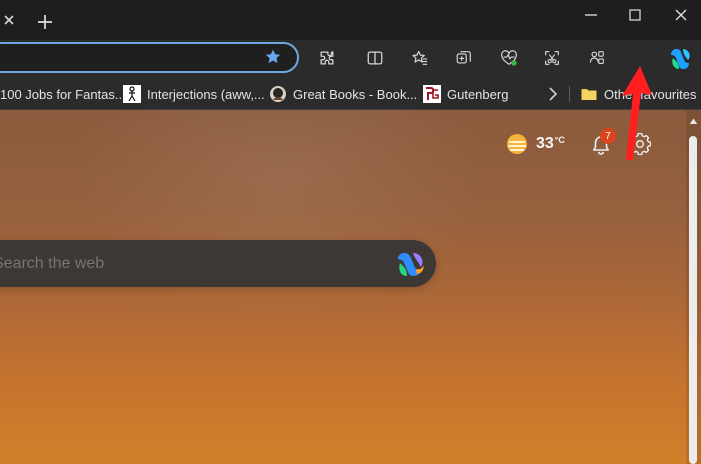  Describe the element at coordinates (273, 57) in the screenshot. I see `favorite-star-icon` at that location.